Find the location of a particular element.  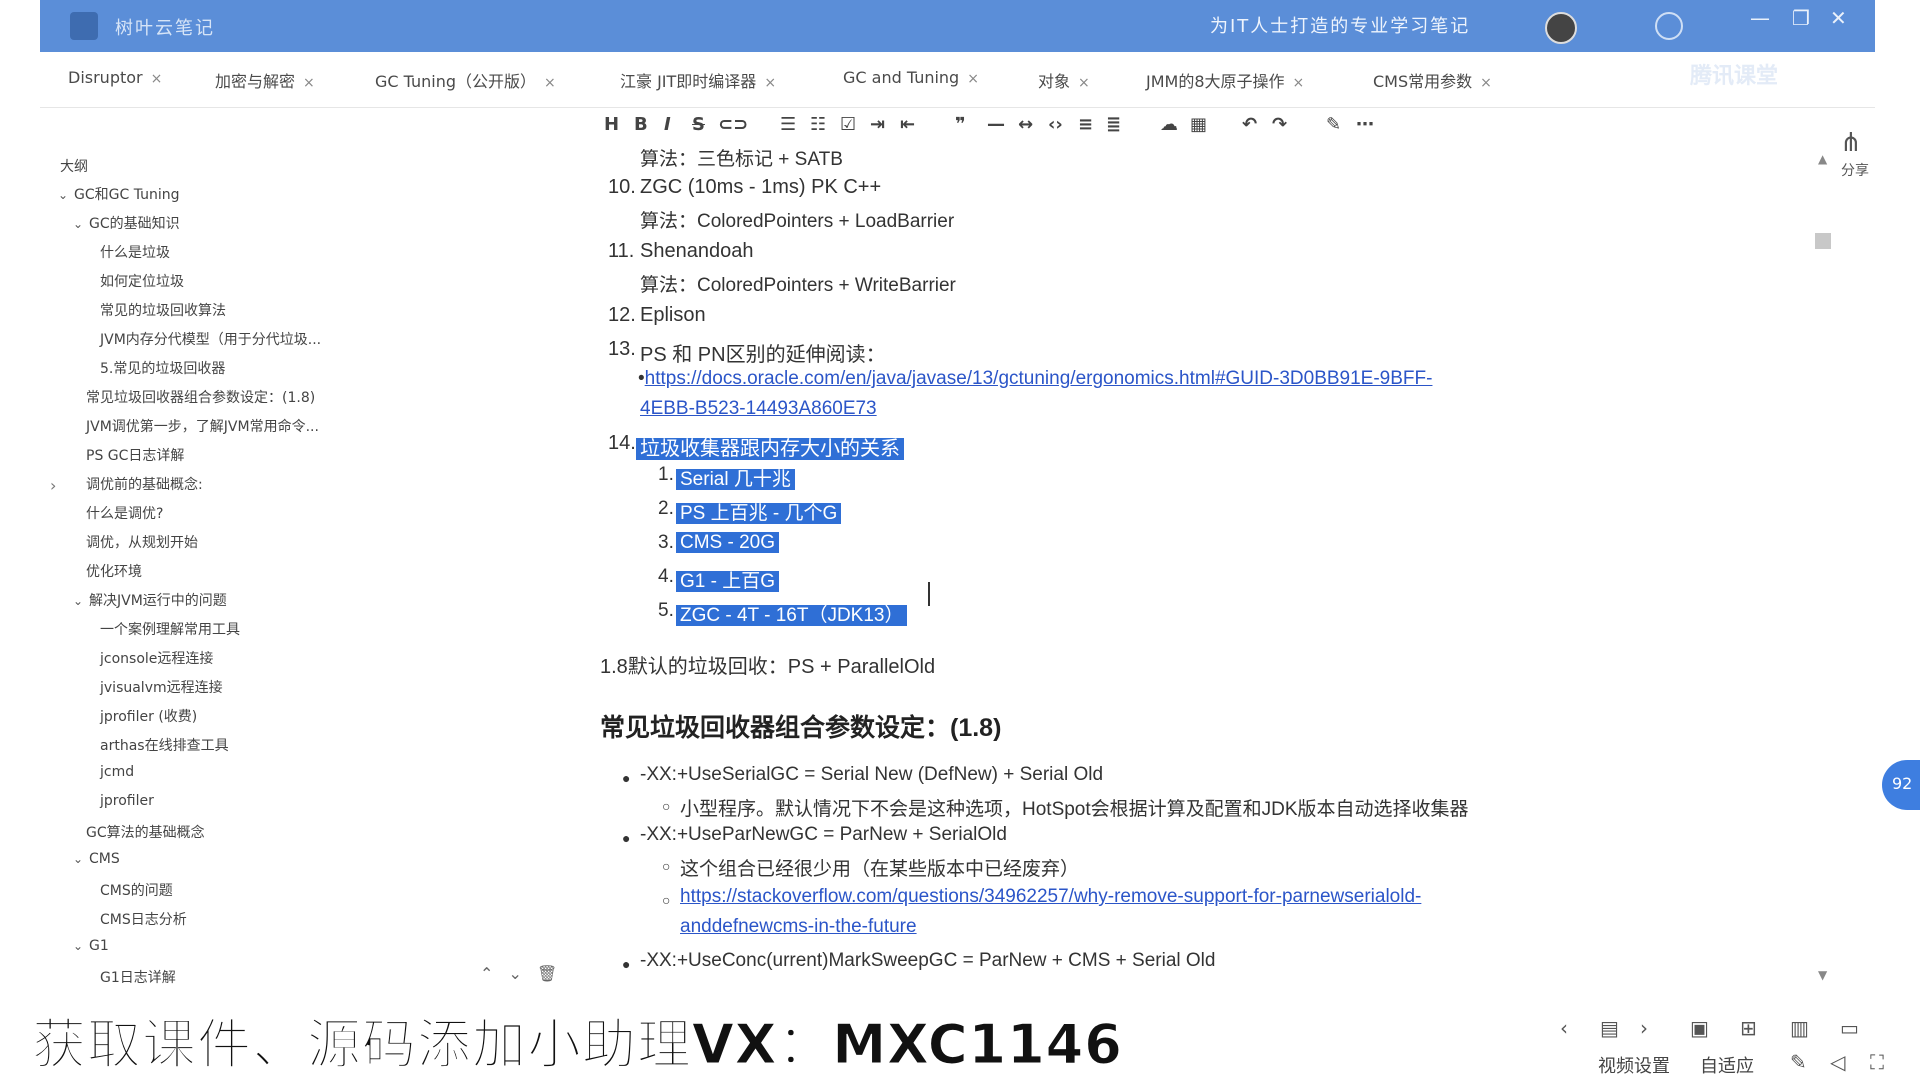

outline-item: 什么是调优? is located at coordinates (124, 513).